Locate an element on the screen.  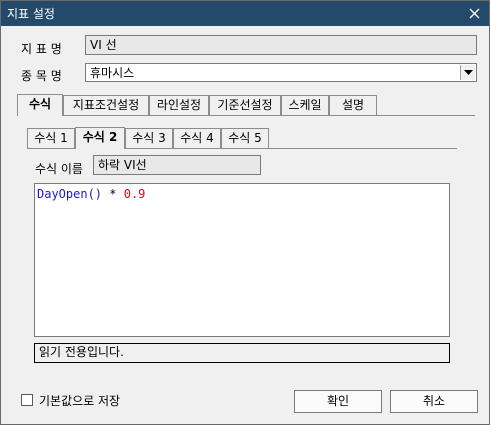
tab-description: 설명 is located at coordinates (353, 105).